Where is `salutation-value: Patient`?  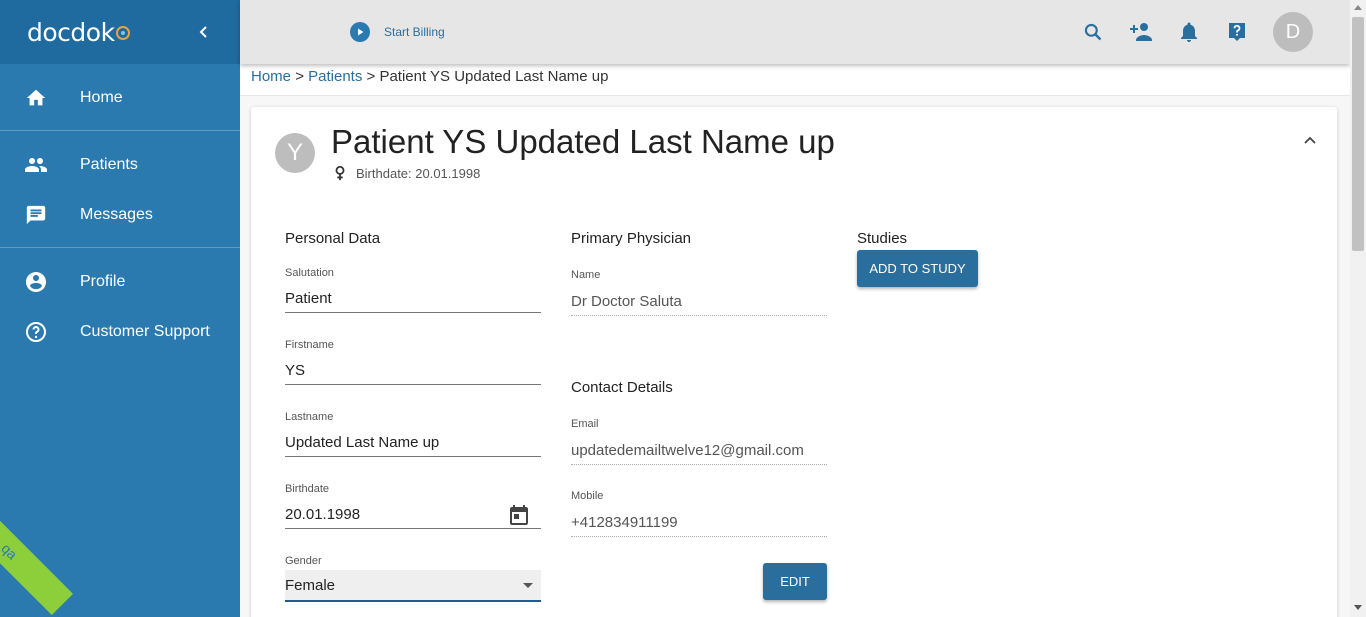 salutation-value: Patient is located at coordinates (308, 298).